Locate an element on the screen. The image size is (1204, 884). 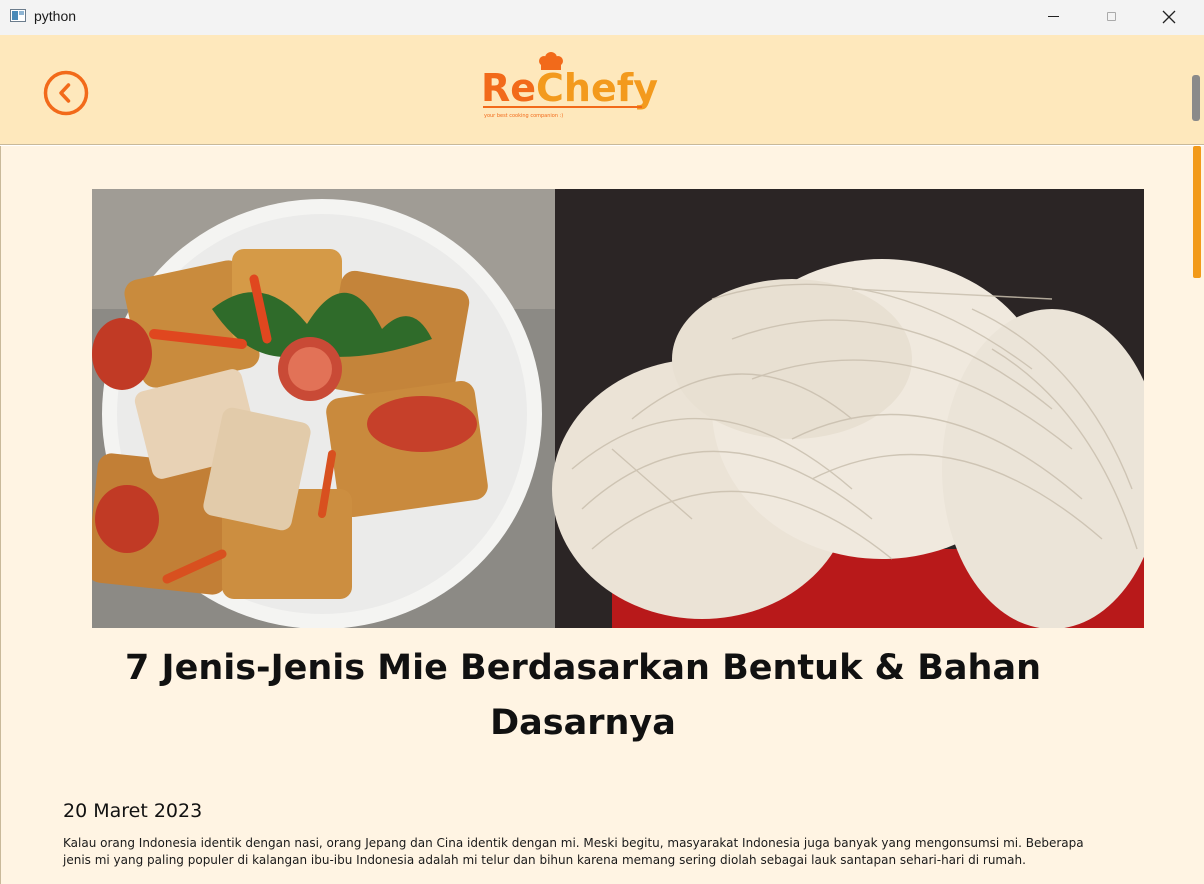
logo-tagline: your best cooking companion :) is located at coordinates (523, 116).